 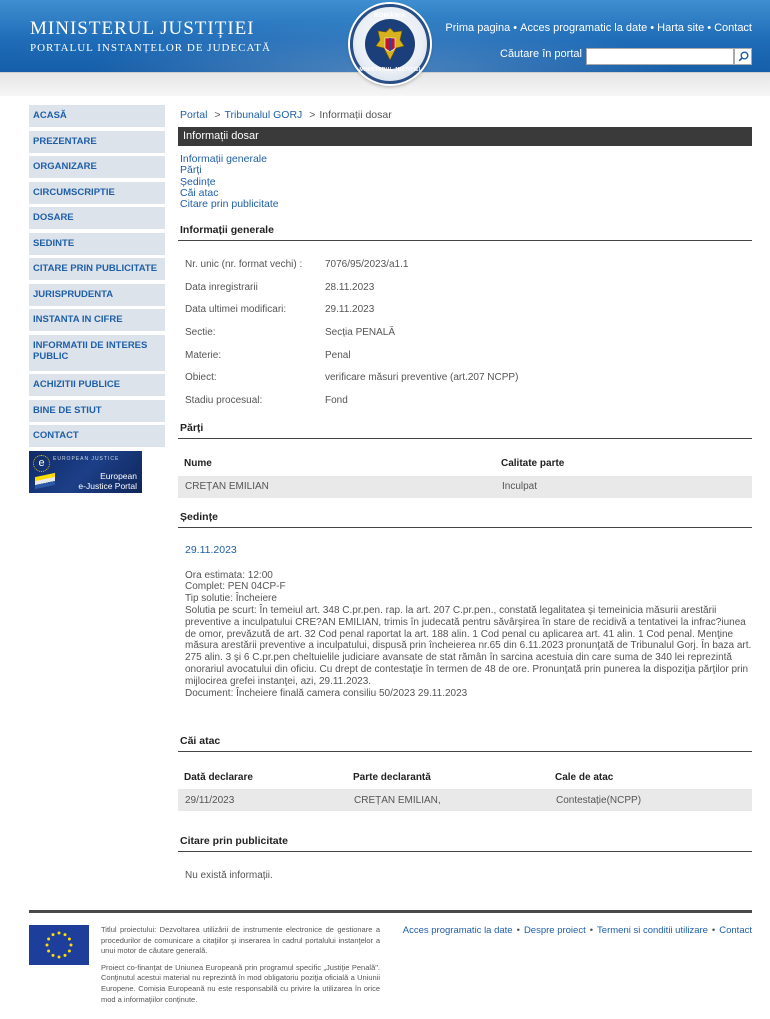 What do you see at coordinates (390, 70) in the screenshot?
I see `crest-bottom-text: MINISTERUL JUSTIȚIEI` at bounding box center [390, 70].